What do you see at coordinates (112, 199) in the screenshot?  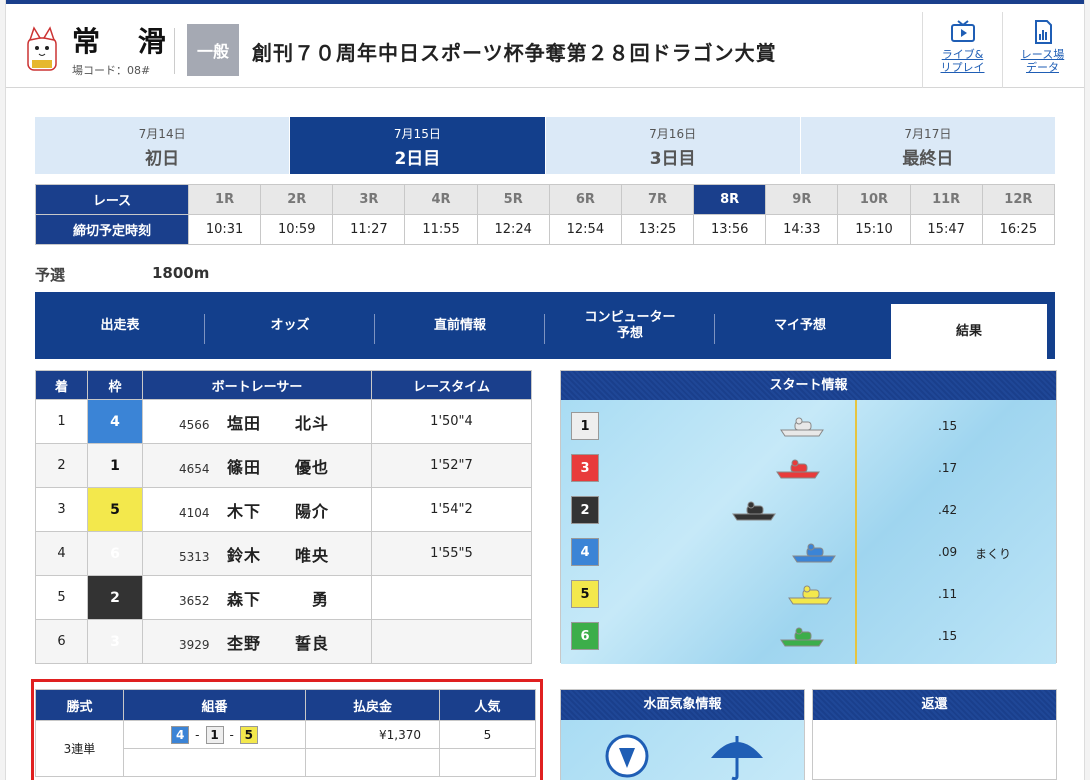 I see `race-header: レース` at bounding box center [112, 199].